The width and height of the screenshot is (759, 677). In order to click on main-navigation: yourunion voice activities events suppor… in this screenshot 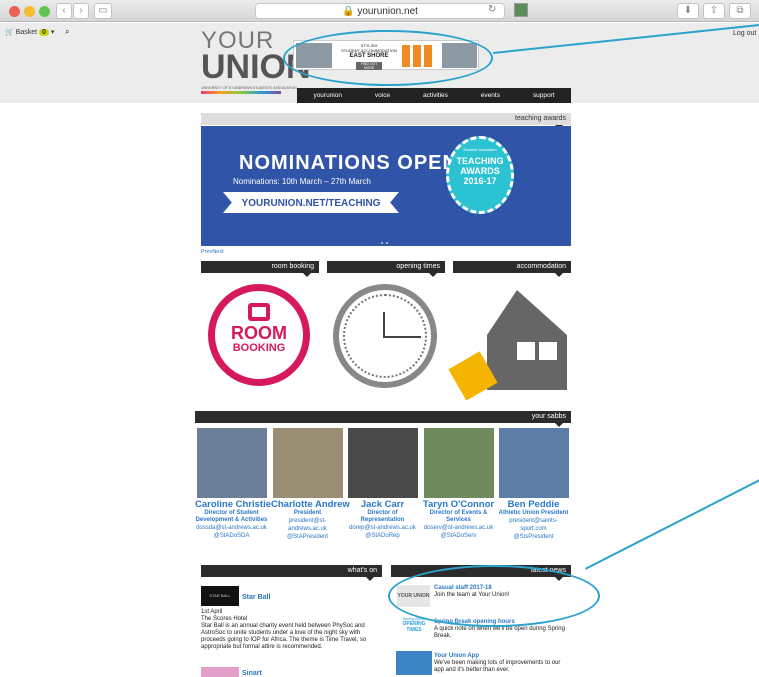, I will do `click(434, 95)`.